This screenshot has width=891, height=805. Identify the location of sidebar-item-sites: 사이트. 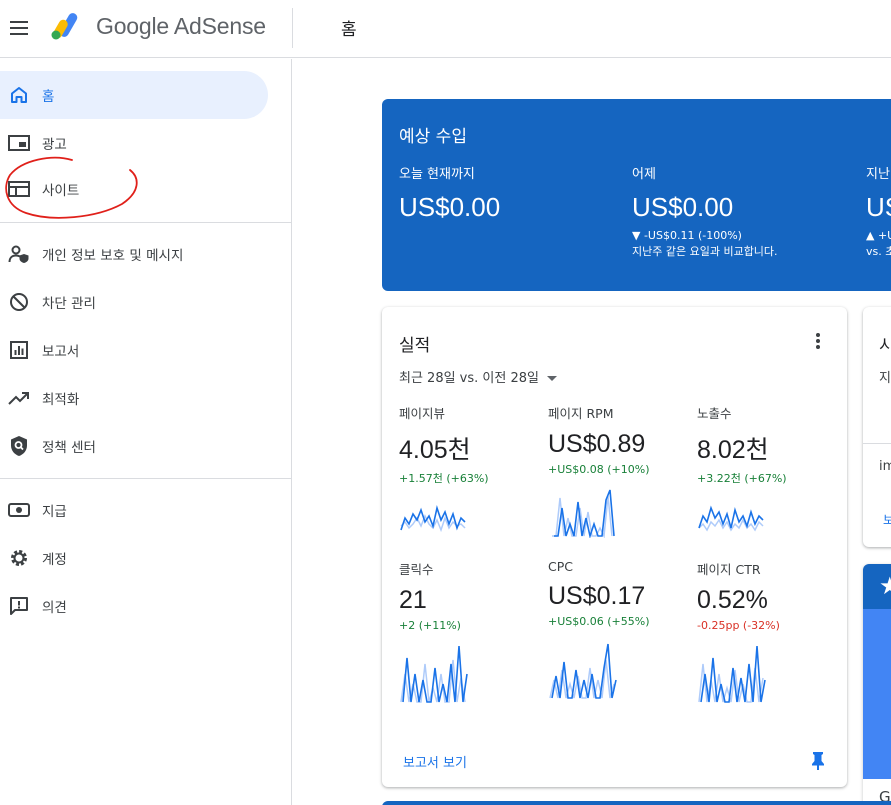
(134, 189).